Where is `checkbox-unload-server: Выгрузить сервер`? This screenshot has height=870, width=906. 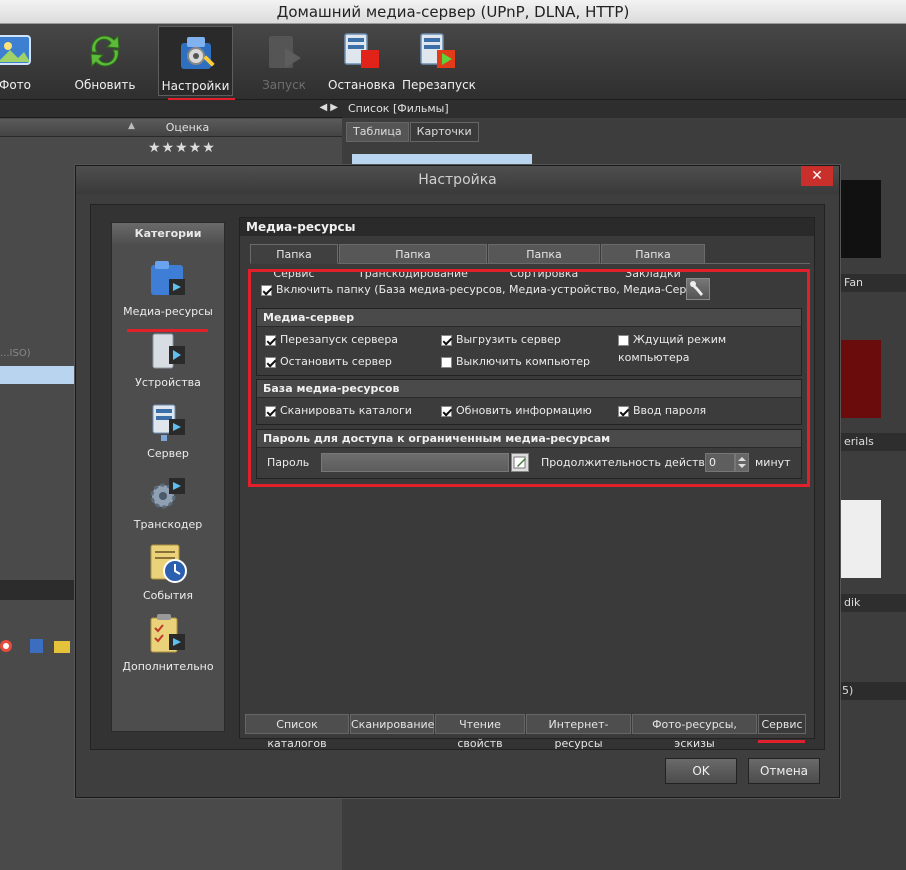
checkbox-unload-server: Выгрузить сервер is located at coordinates (501, 340).